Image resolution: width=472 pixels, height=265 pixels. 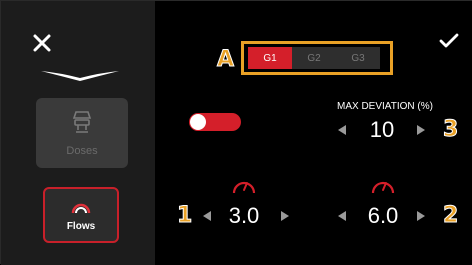 What do you see at coordinates (244, 187) in the screenshot?
I see `flow-1-gauge-icon` at bounding box center [244, 187].